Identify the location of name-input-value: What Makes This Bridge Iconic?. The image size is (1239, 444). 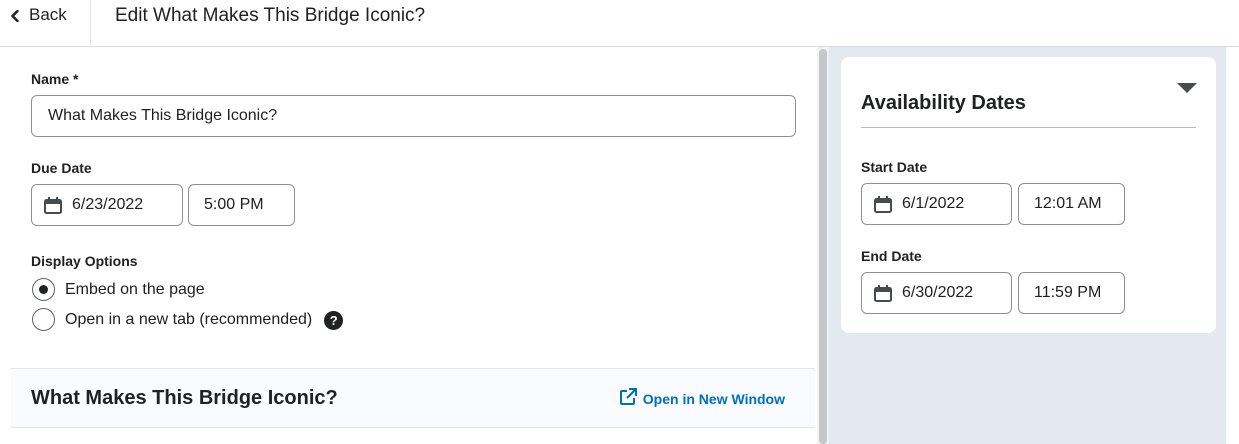
(163, 115).